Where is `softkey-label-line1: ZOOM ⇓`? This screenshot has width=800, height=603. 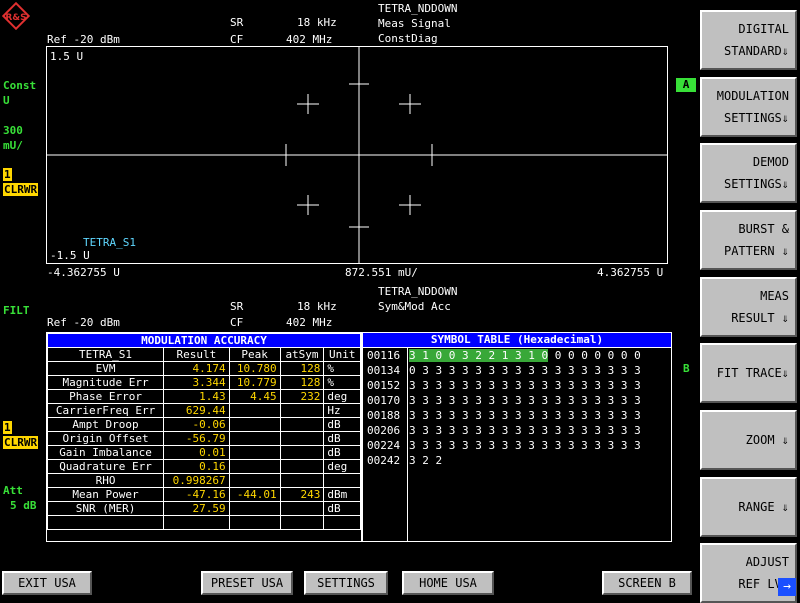
softkey-label-line1: ZOOM ⇓ is located at coordinates (767, 440).